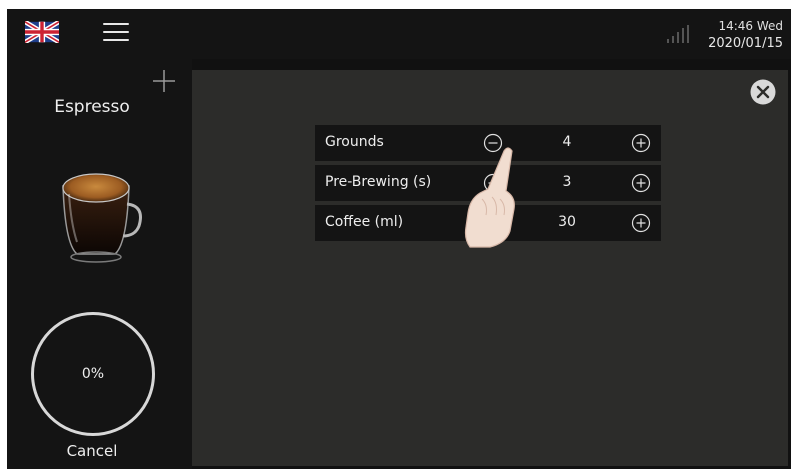  What do you see at coordinates (678, 34) in the screenshot?
I see `signal-strength-icon` at bounding box center [678, 34].